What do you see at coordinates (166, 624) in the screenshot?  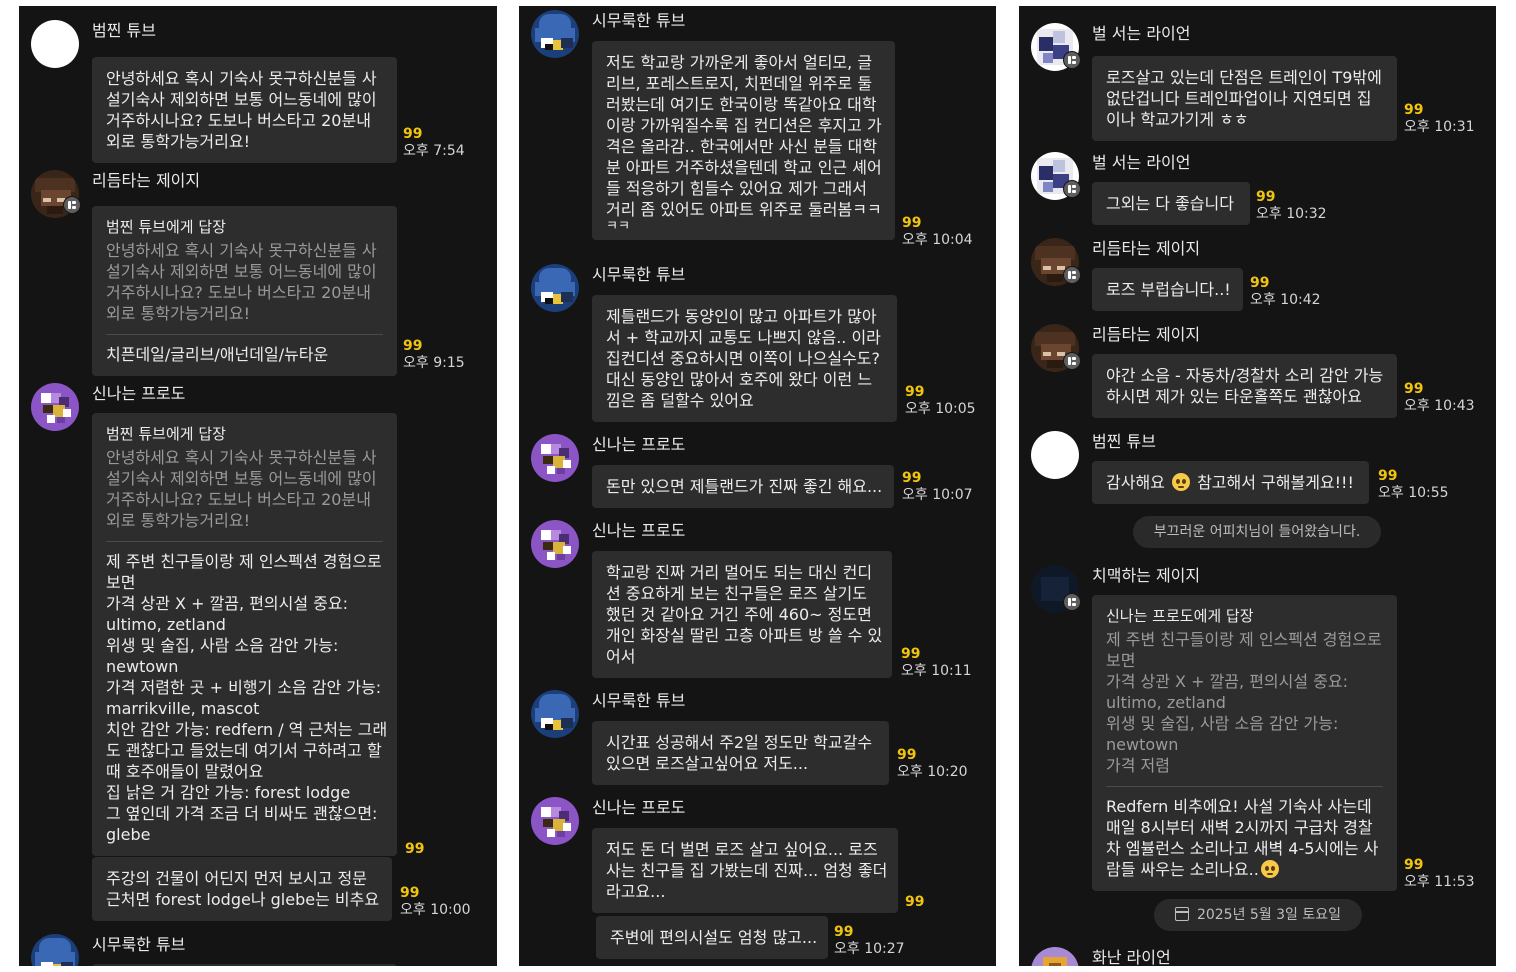 I see `message-line: ultimo, zetland` at bounding box center [166, 624].